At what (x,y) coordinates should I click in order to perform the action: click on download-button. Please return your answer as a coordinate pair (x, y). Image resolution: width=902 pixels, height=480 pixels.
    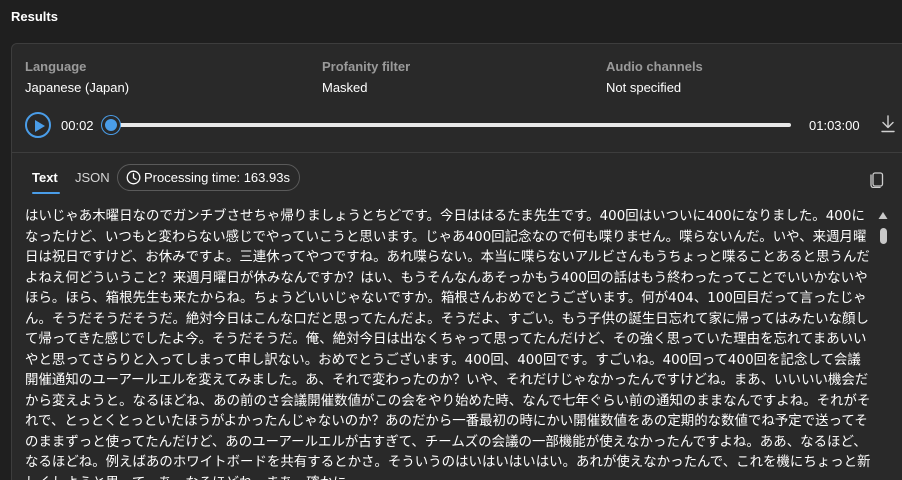
    Looking at the image, I should click on (888, 126).